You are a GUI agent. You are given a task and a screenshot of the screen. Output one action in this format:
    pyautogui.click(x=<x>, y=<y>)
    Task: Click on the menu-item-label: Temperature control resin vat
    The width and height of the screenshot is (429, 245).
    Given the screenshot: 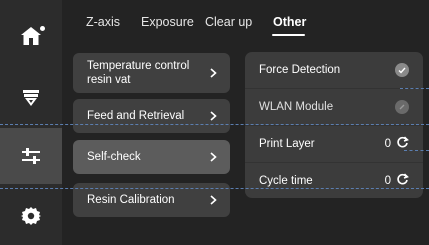 What is the action you would take?
    pyautogui.click(x=138, y=73)
    